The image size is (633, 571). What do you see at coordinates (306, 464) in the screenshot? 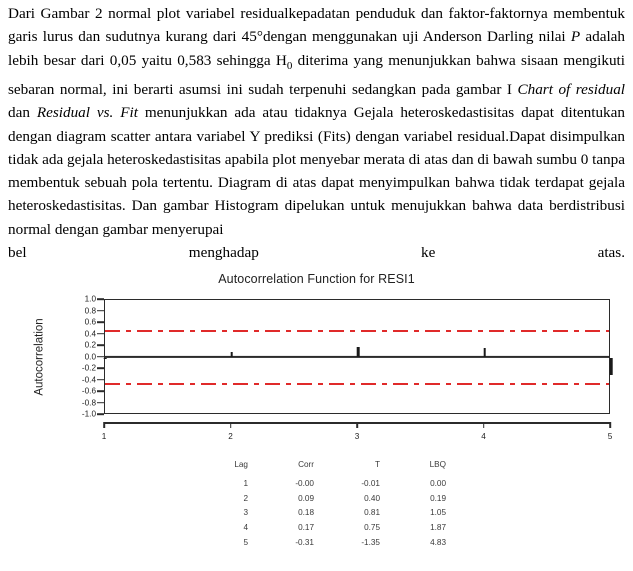
I see `column-header-corr: Corr` at bounding box center [306, 464].